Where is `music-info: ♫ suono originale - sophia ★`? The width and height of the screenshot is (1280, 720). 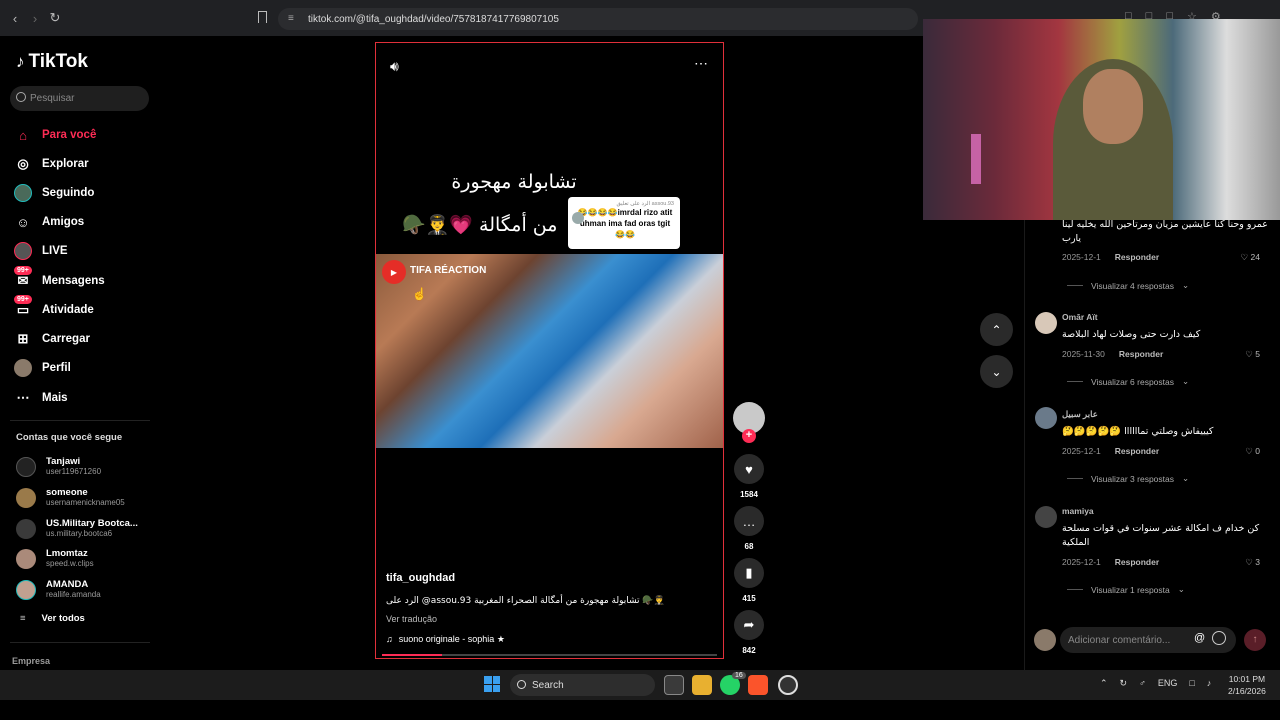 music-info: ♫ suono originale - sophia ★ is located at coordinates (445, 639).